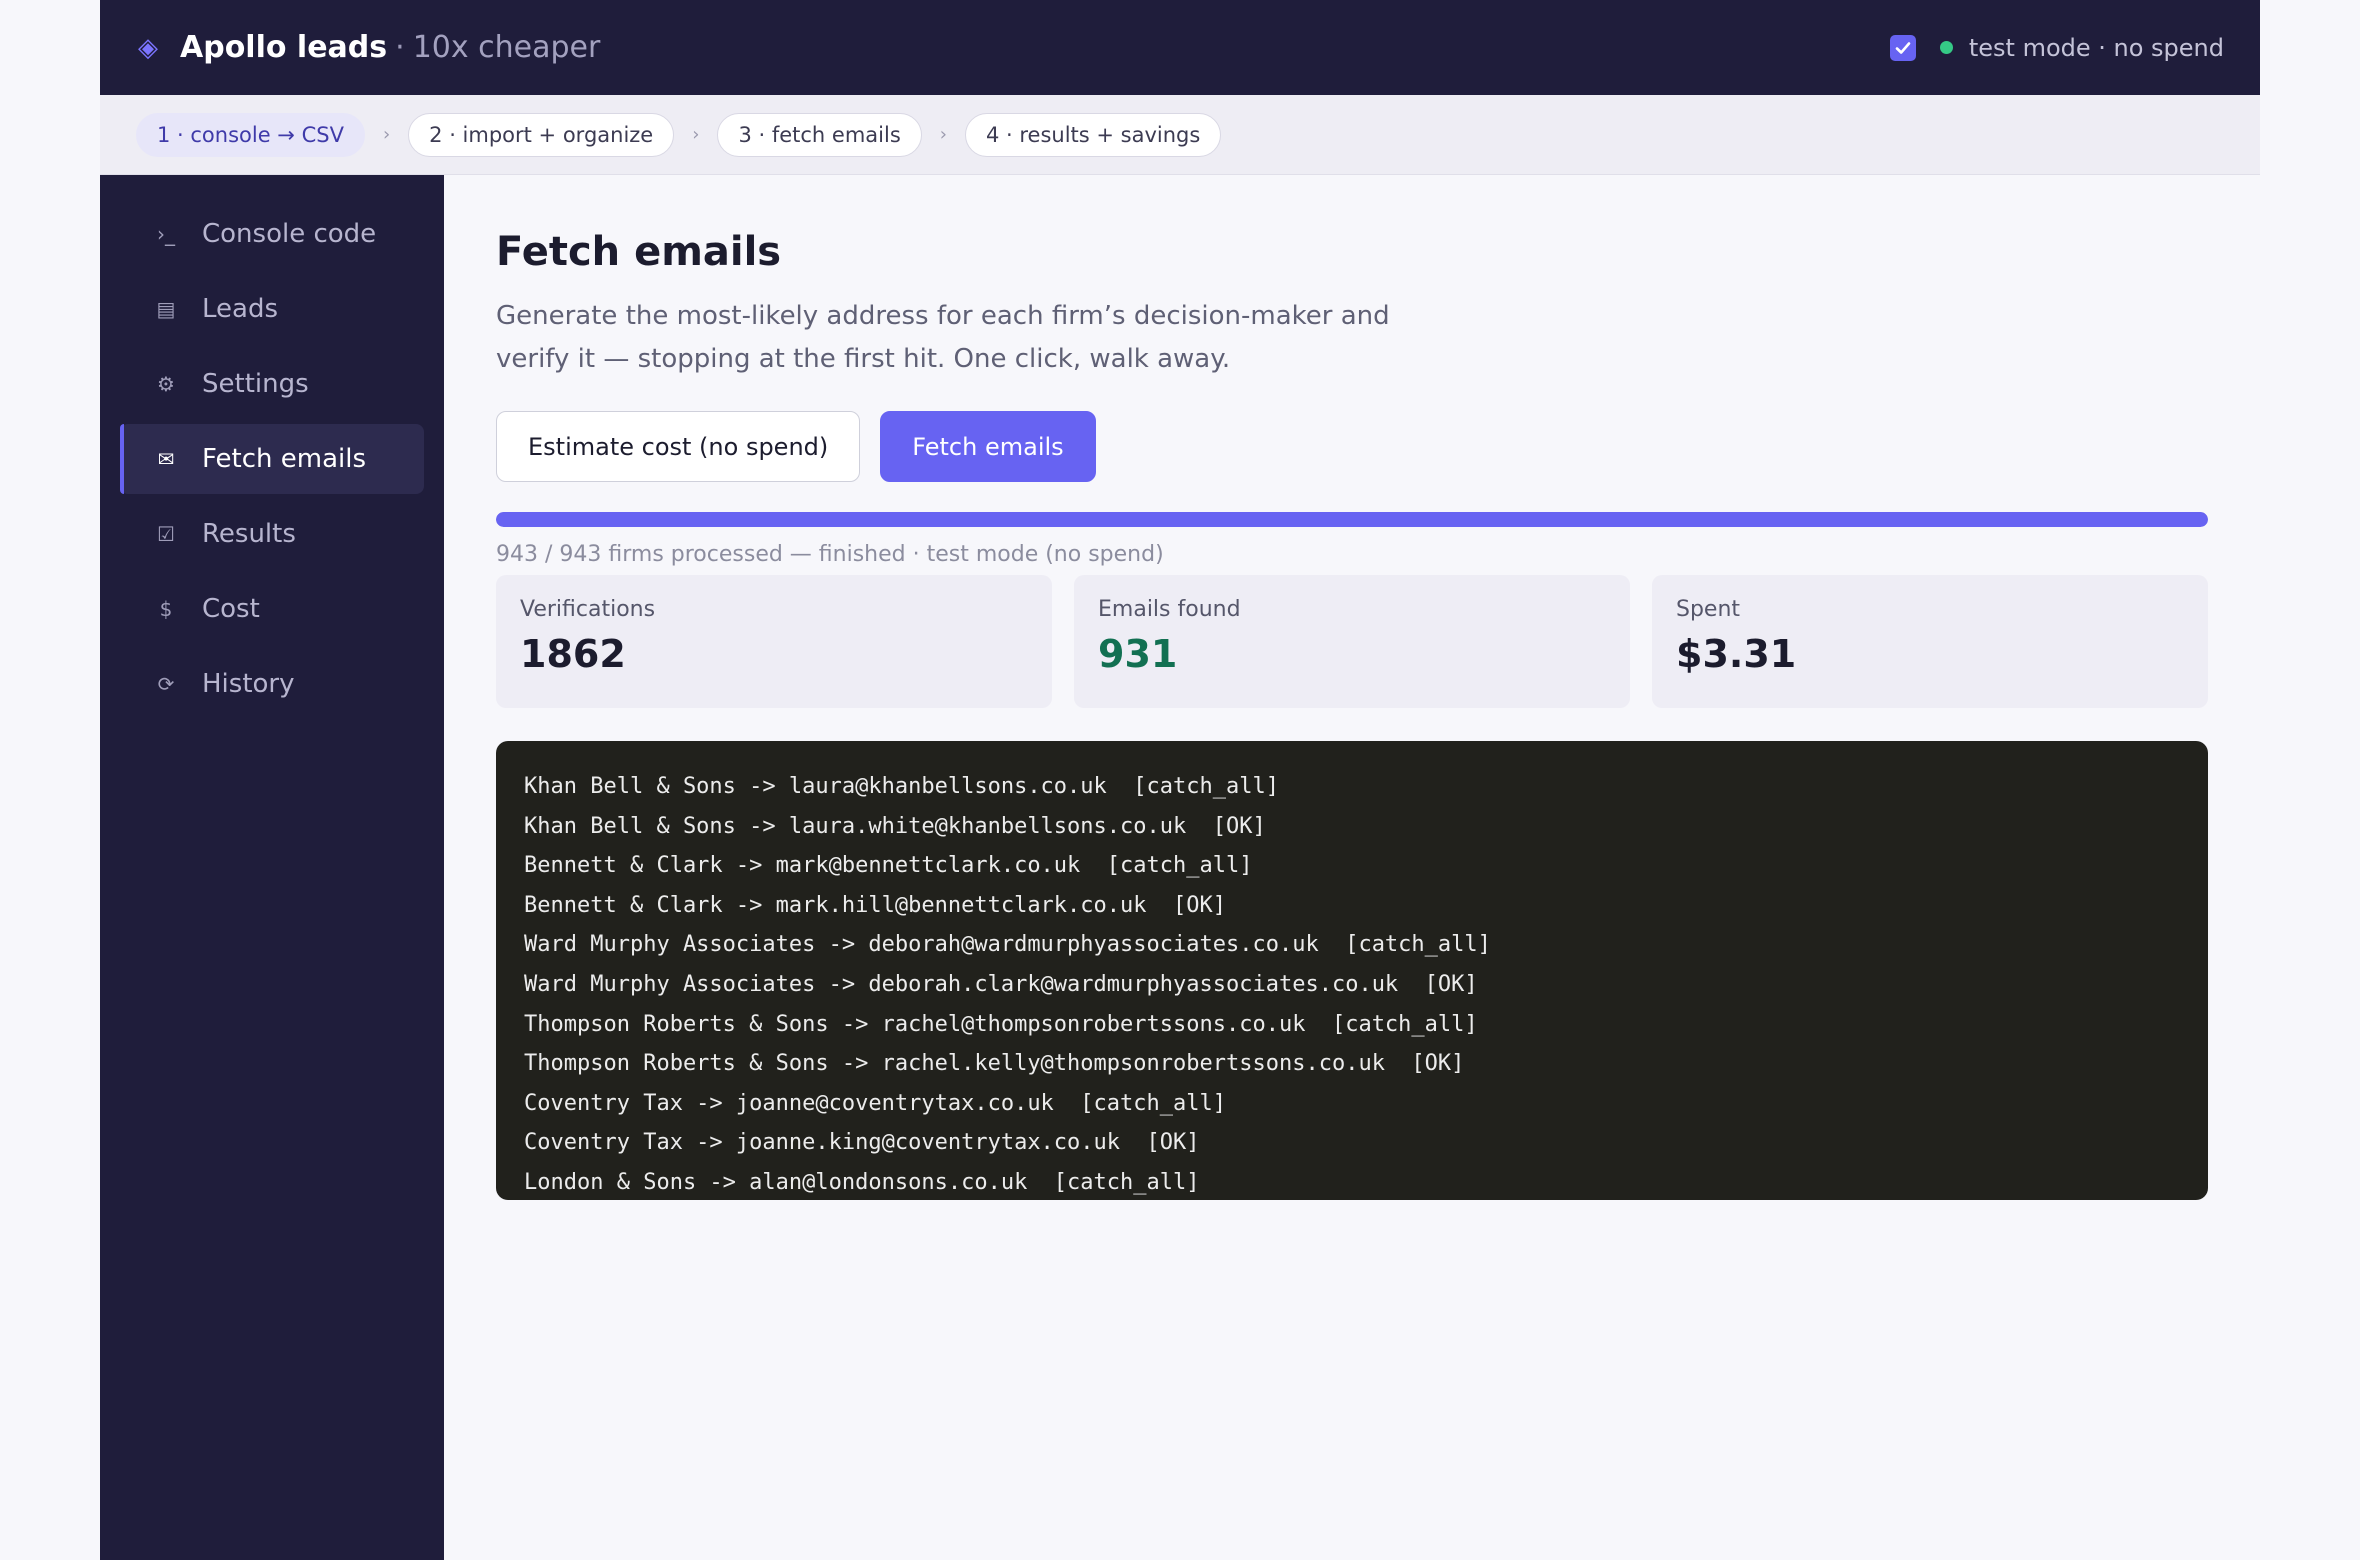 The image size is (2360, 1560). What do you see at coordinates (272, 609) in the screenshot?
I see `sidebar-item-cost: $ Cost` at bounding box center [272, 609].